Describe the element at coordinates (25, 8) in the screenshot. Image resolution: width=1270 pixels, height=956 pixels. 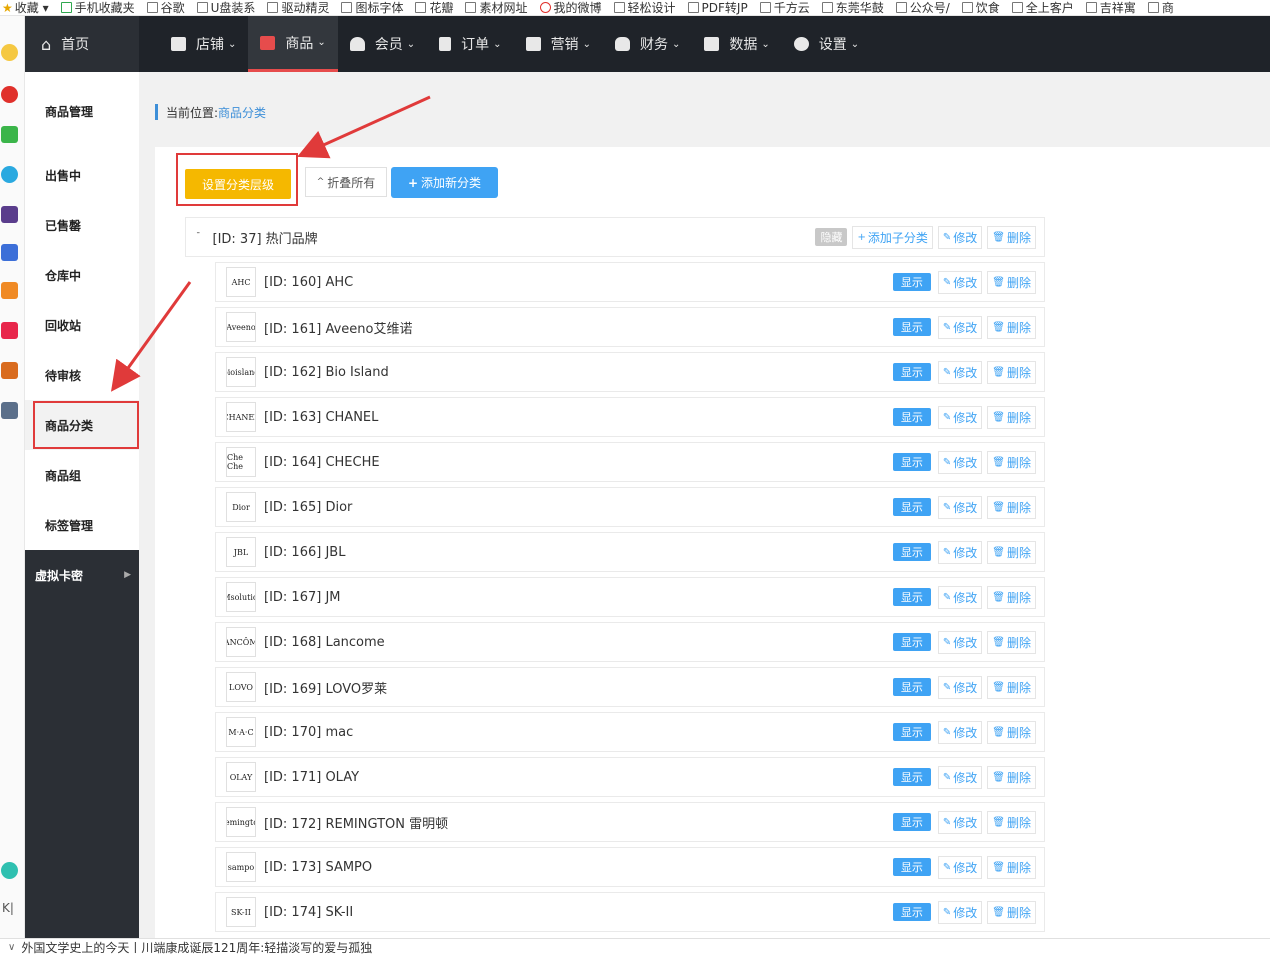
I see `bookmark-item: ★ 收藏 ▾` at that location.